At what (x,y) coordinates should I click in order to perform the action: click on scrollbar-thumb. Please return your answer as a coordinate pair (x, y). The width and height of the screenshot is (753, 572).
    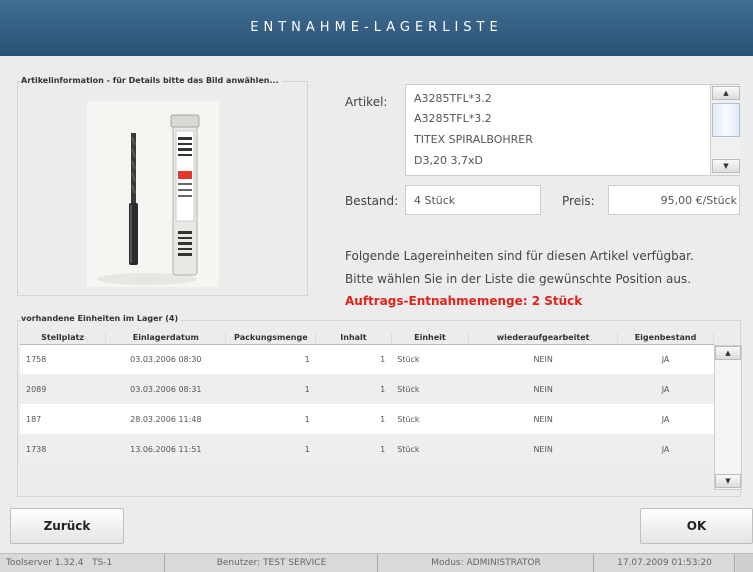
    Looking at the image, I should click on (726, 120).